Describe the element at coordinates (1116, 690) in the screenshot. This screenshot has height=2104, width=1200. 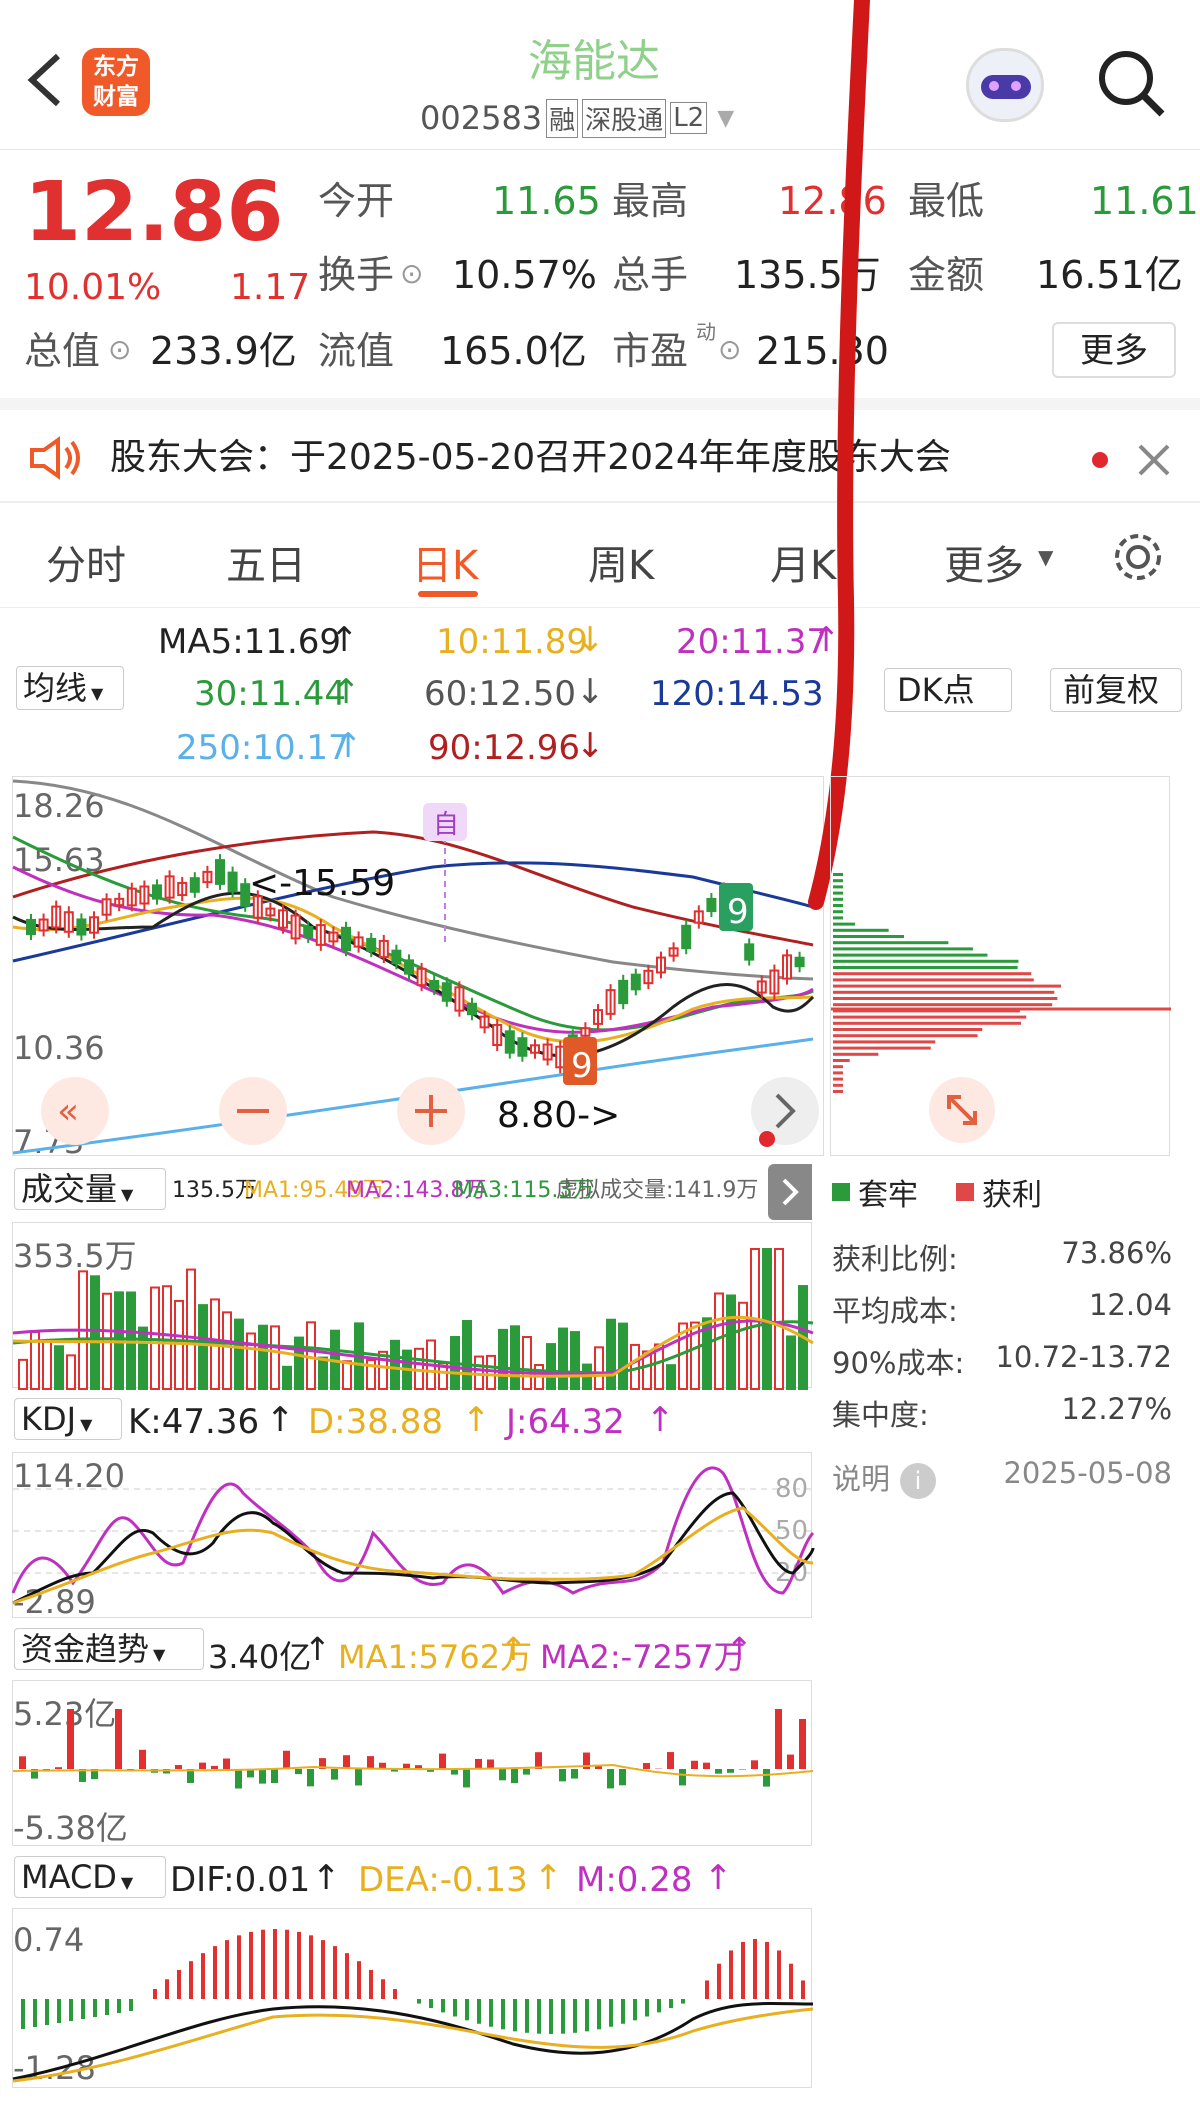
I see `adjust-button: 前复权` at that location.